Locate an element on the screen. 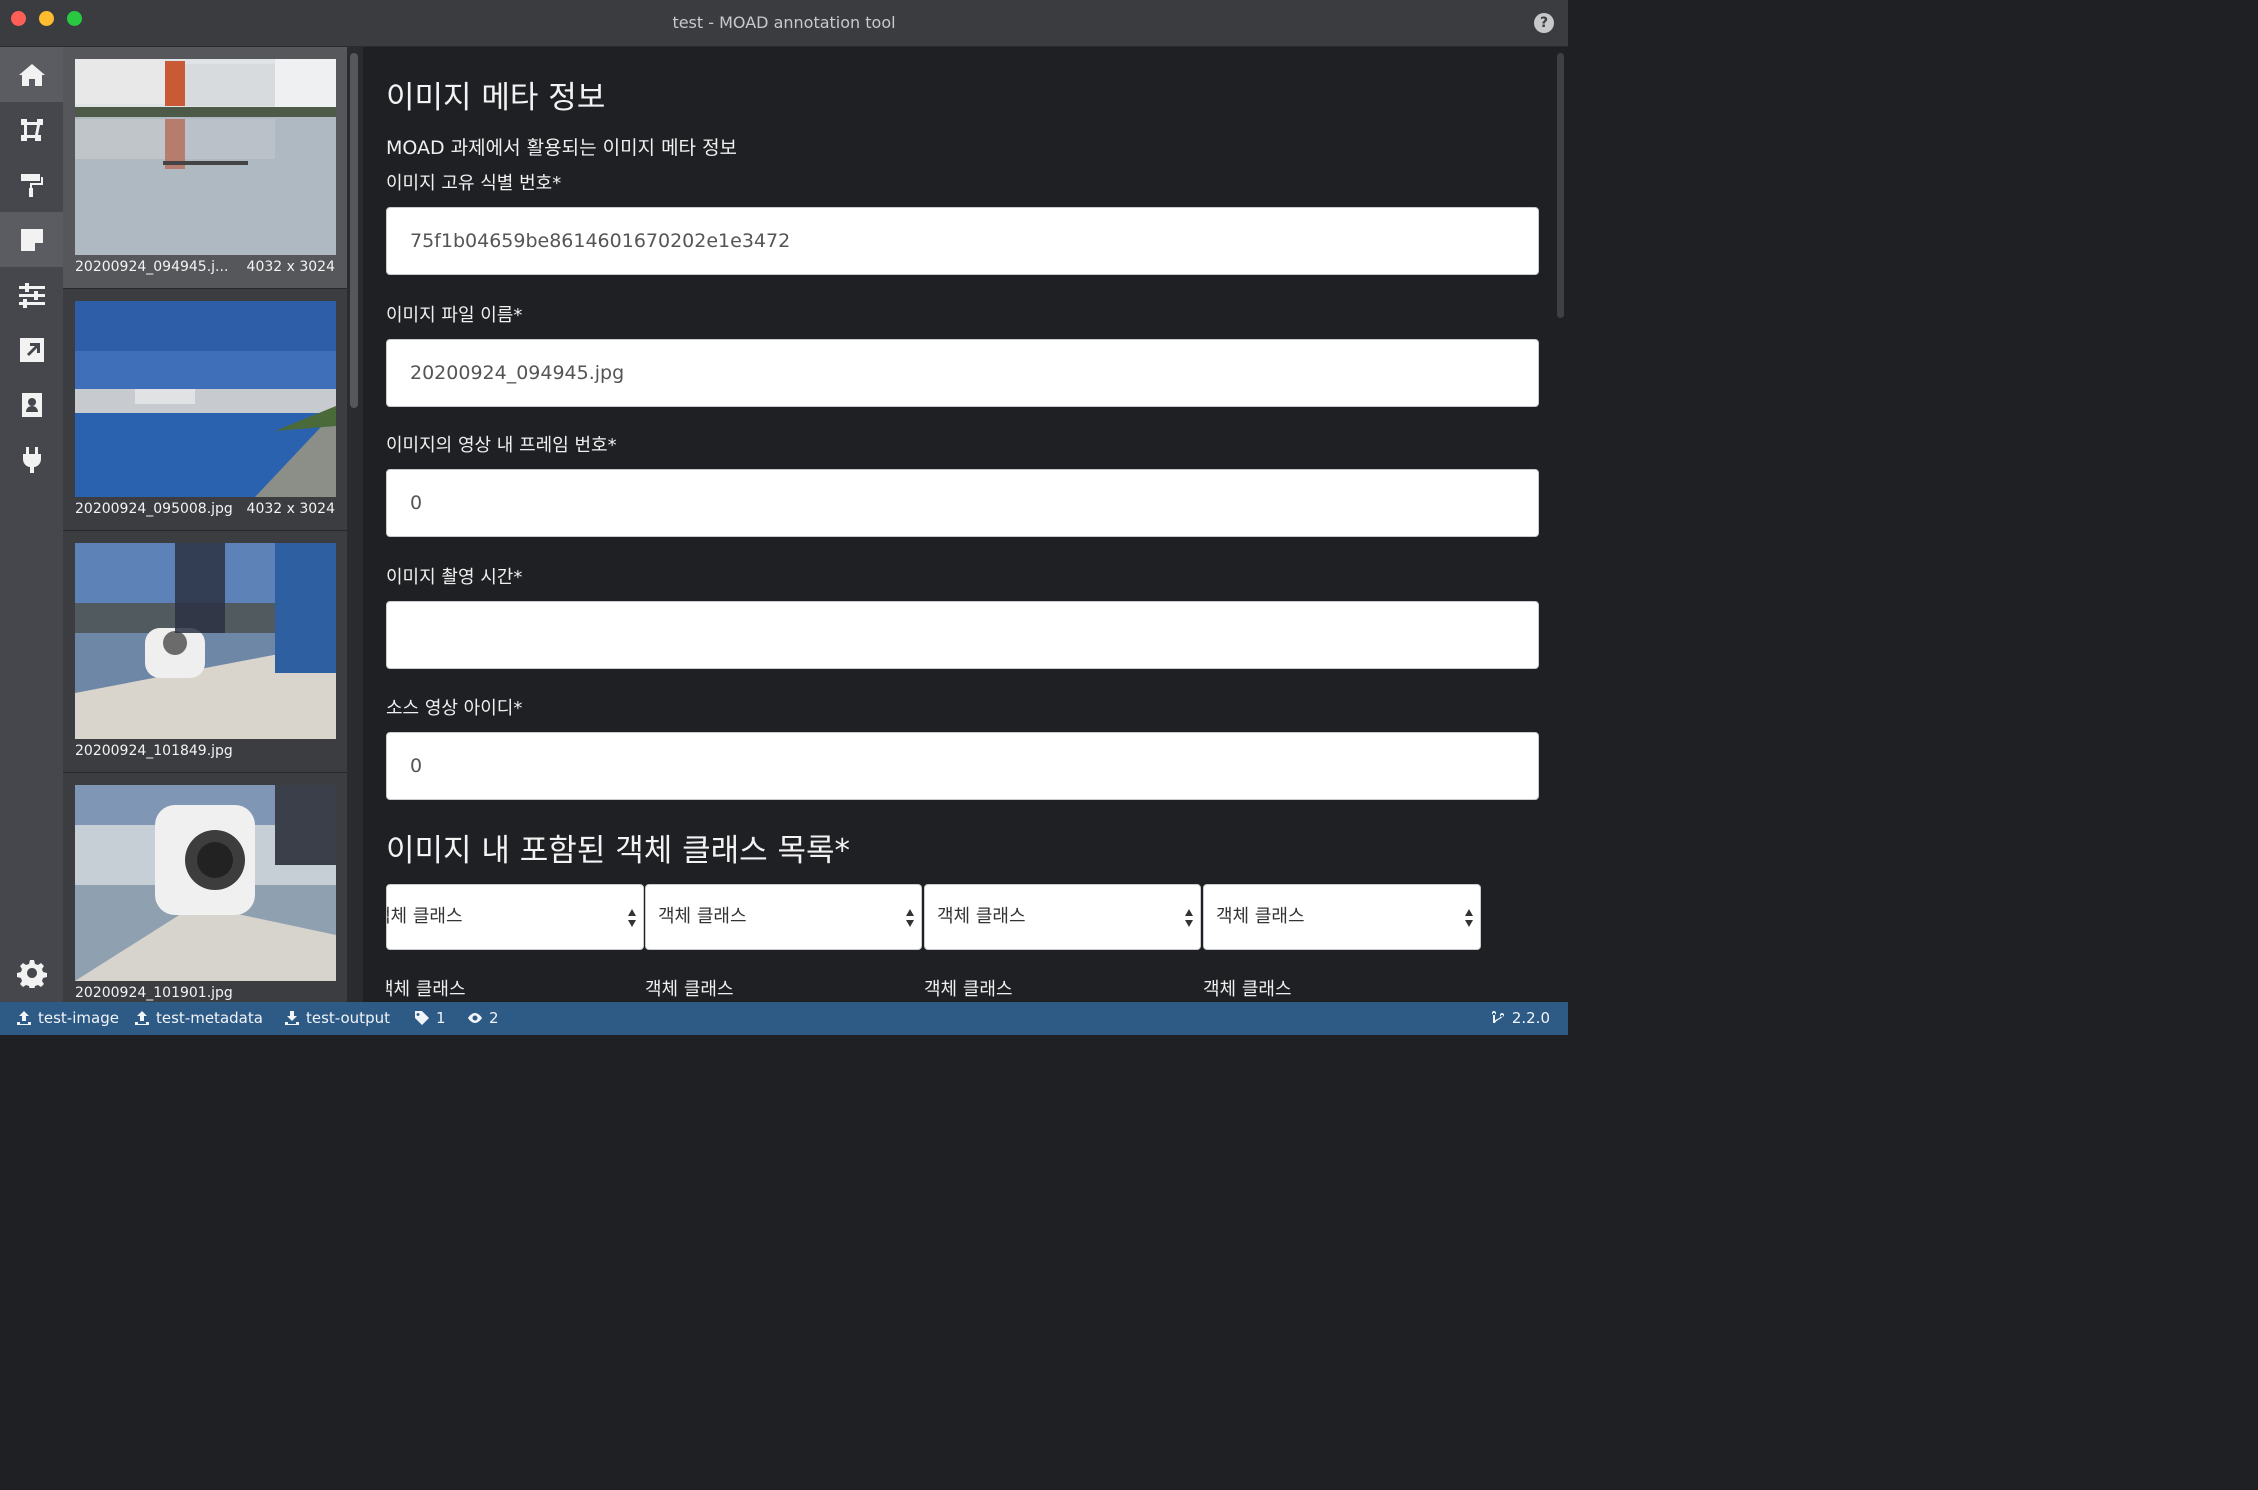 This screenshot has height=1490, width=2258. sliders-icon is located at coordinates (31, 295).